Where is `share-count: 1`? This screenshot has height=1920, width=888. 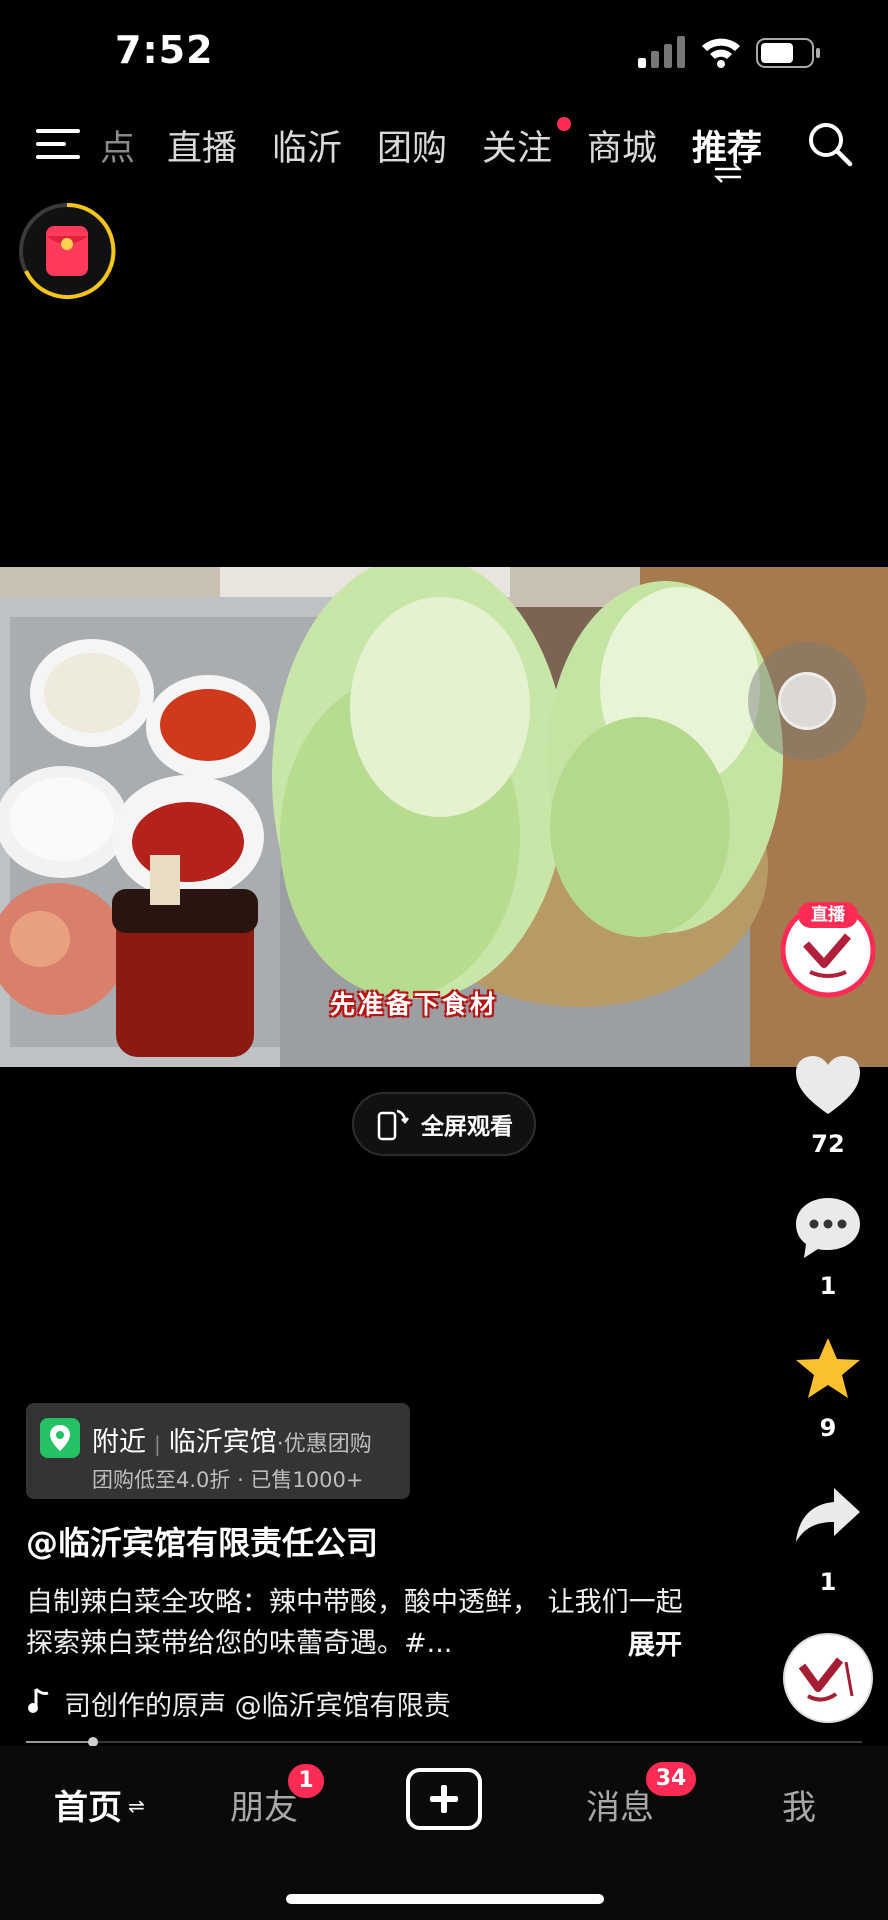 share-count: 1 is located at coordinates (828, 1582).